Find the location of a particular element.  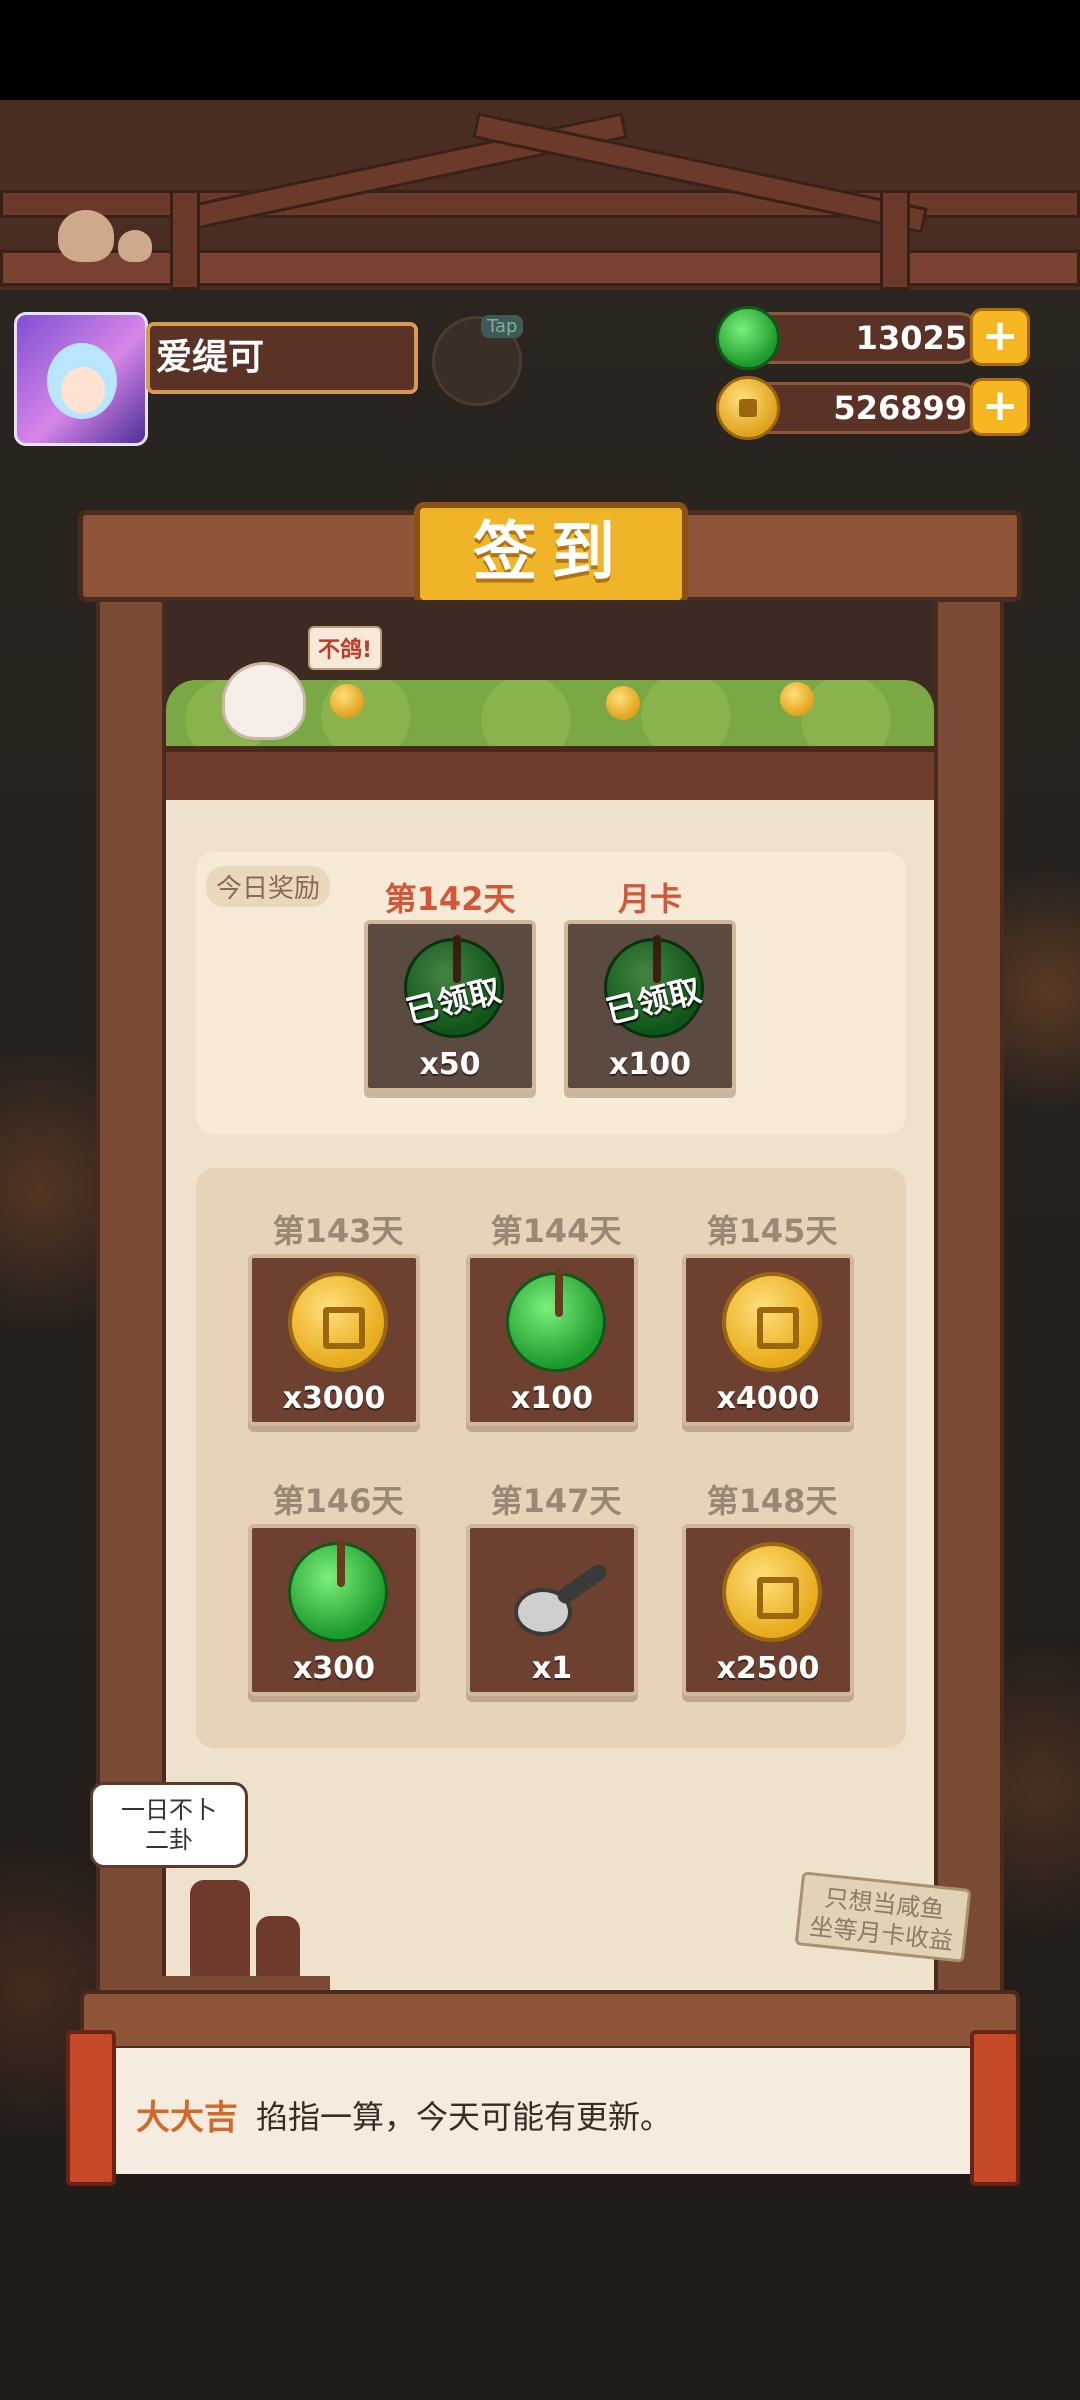

today-reward-label: 今日奖励 is located at coordinates (268, 886).